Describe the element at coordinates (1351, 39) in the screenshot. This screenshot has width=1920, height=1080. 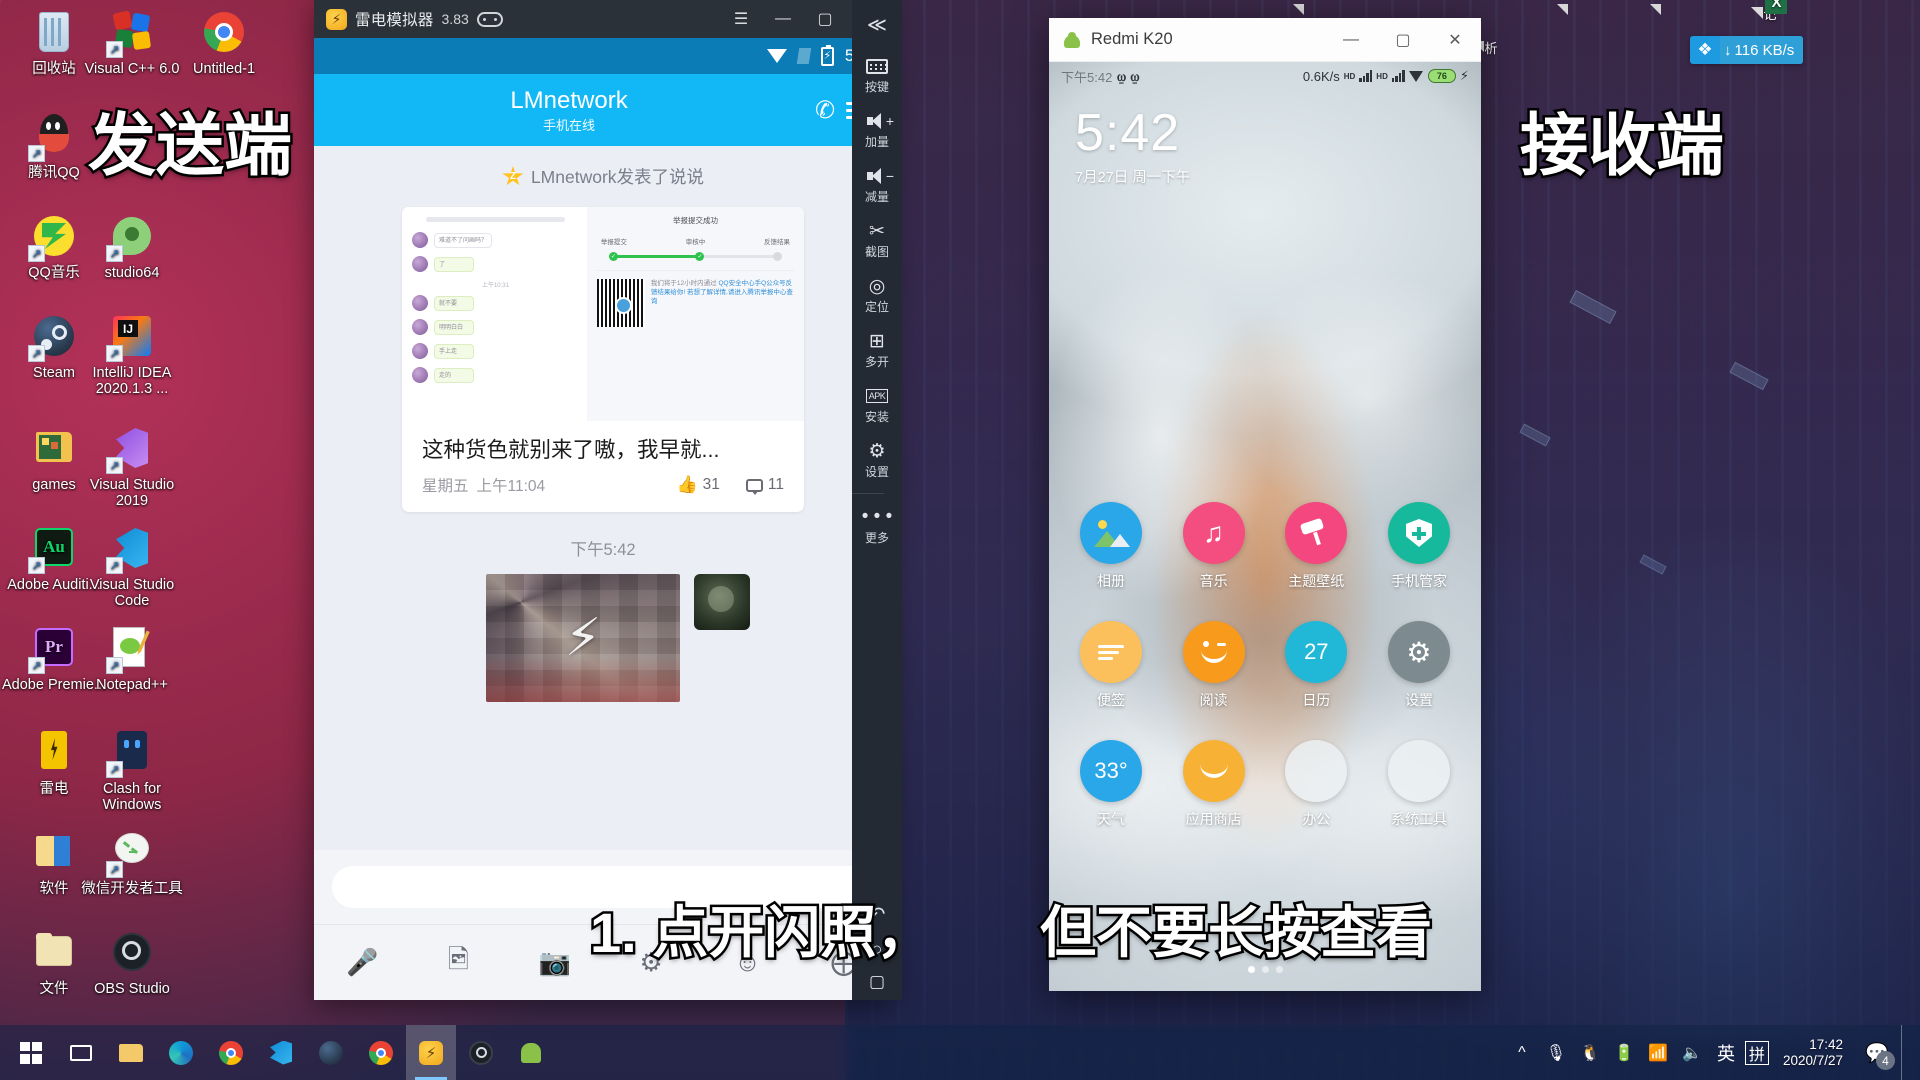
I see `phone-minimize-button: —` at that location.